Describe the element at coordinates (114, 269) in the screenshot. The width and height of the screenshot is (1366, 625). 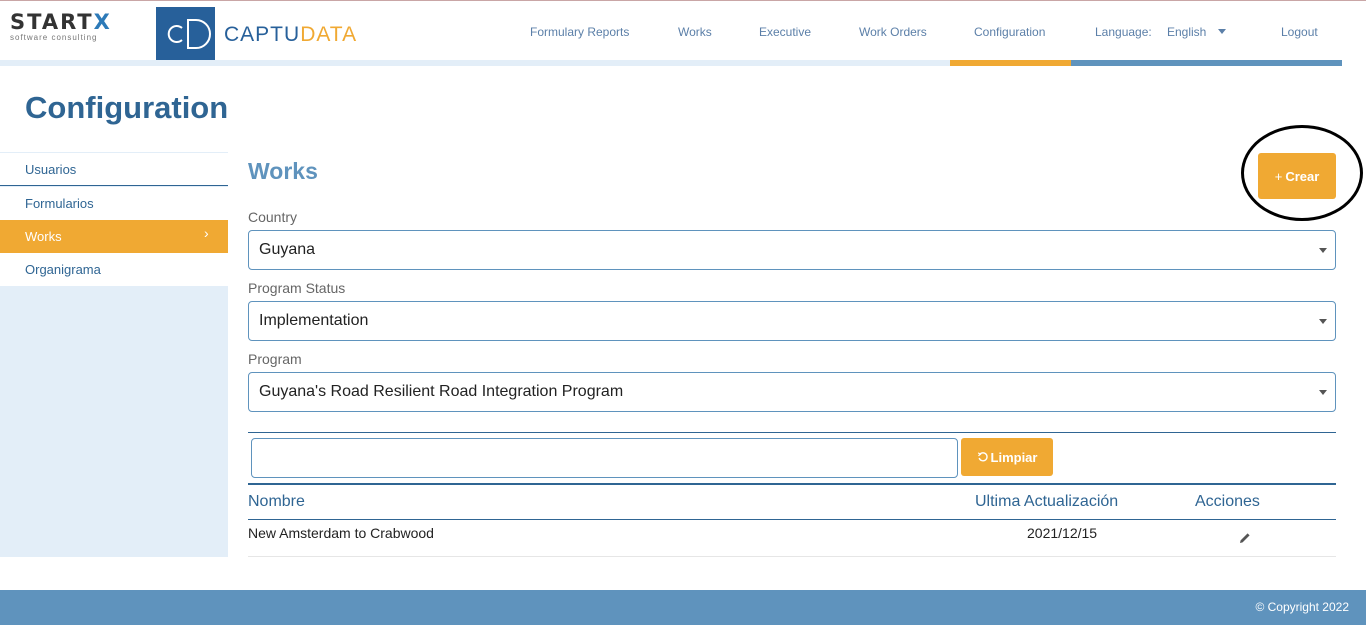
I see `sidebar-item-organigrama: Organigrama` at that location.